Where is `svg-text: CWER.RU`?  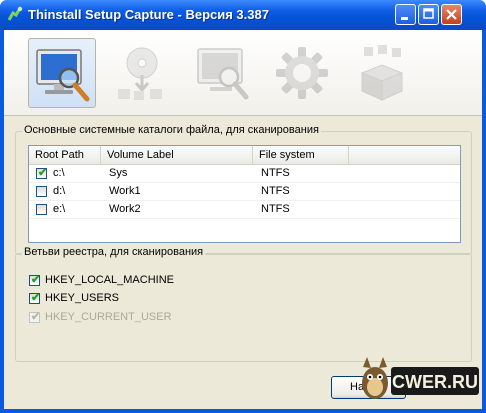
svg-text: CWER.RU is located at coordinates (435, 382).